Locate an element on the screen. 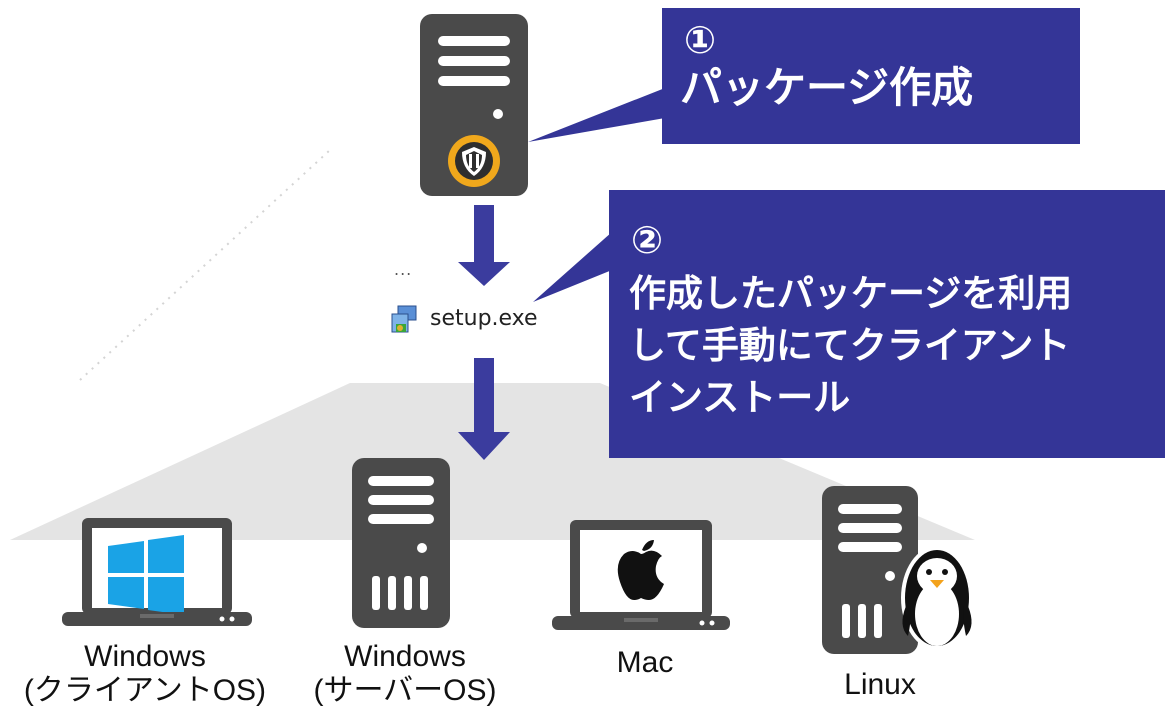  callout-2-pointer is located at coordinates (572, 267).